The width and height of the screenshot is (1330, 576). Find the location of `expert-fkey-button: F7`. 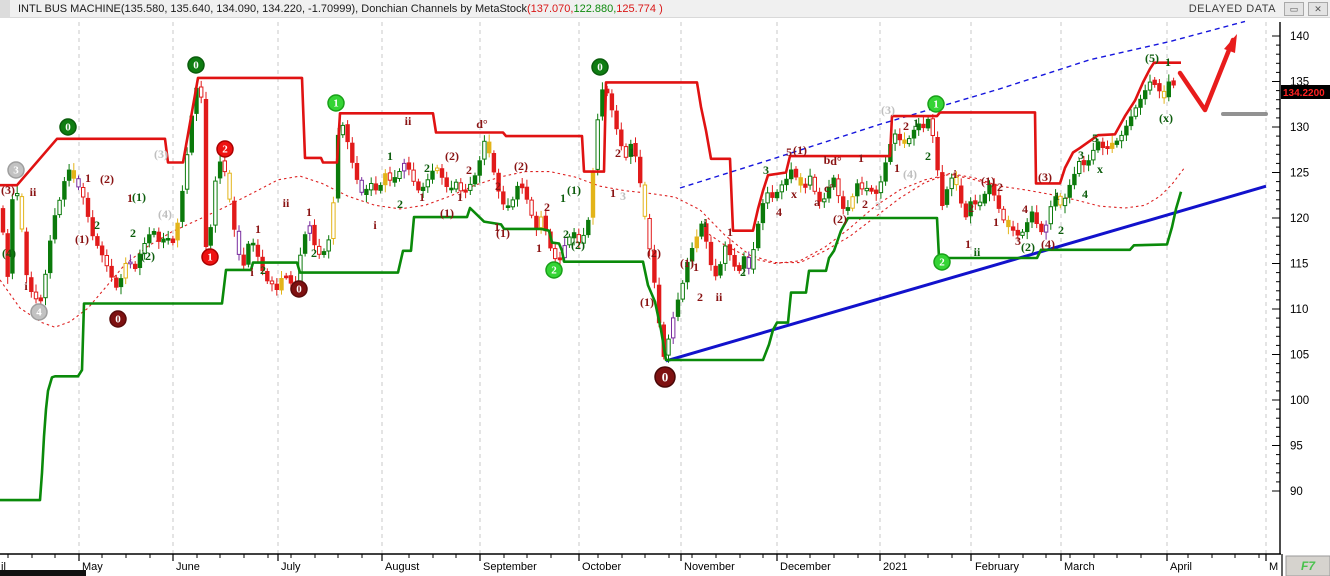

expert-fkey-button: F7 is located at coordinates (1307, 565).